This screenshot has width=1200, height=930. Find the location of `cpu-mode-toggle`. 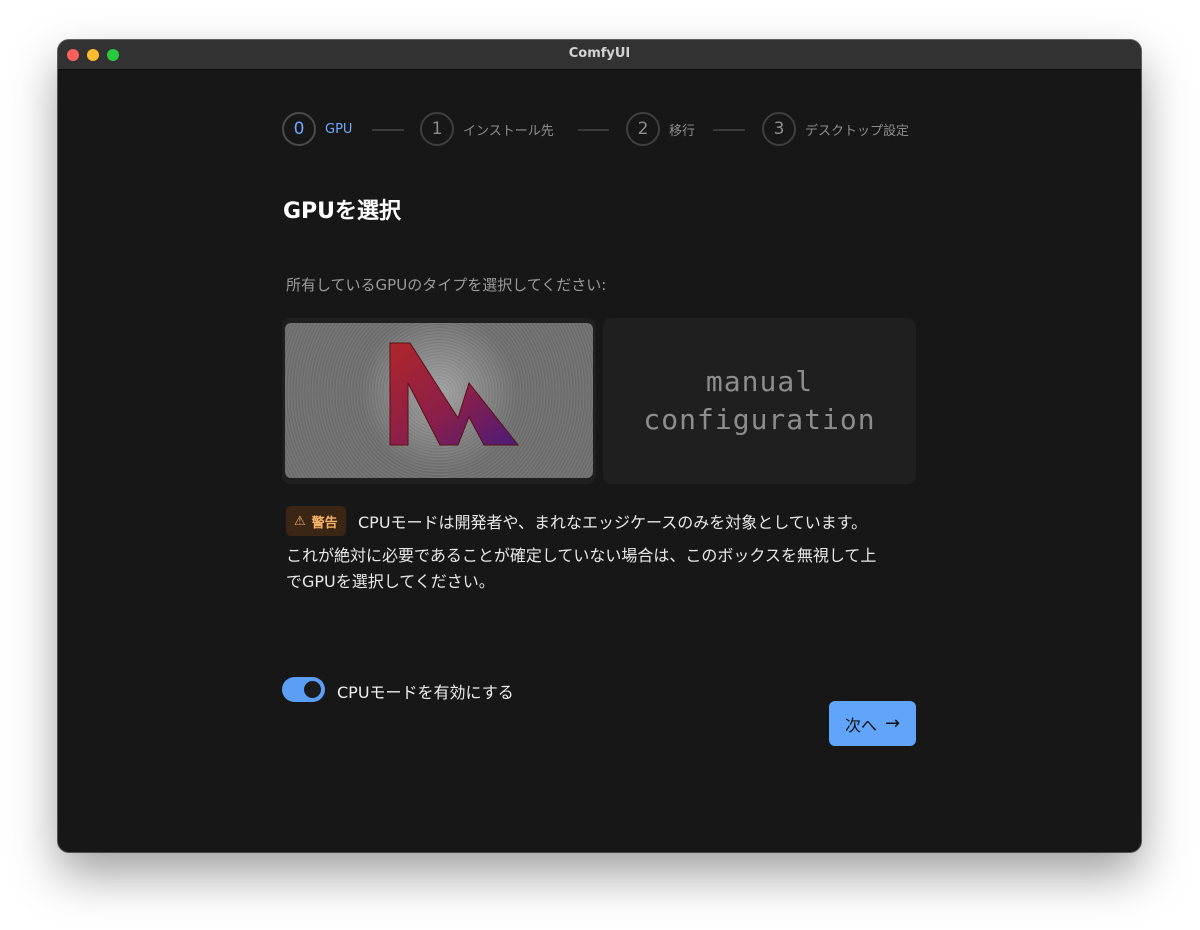

cpu-mode-toggle is located at coordinates (303, 689).